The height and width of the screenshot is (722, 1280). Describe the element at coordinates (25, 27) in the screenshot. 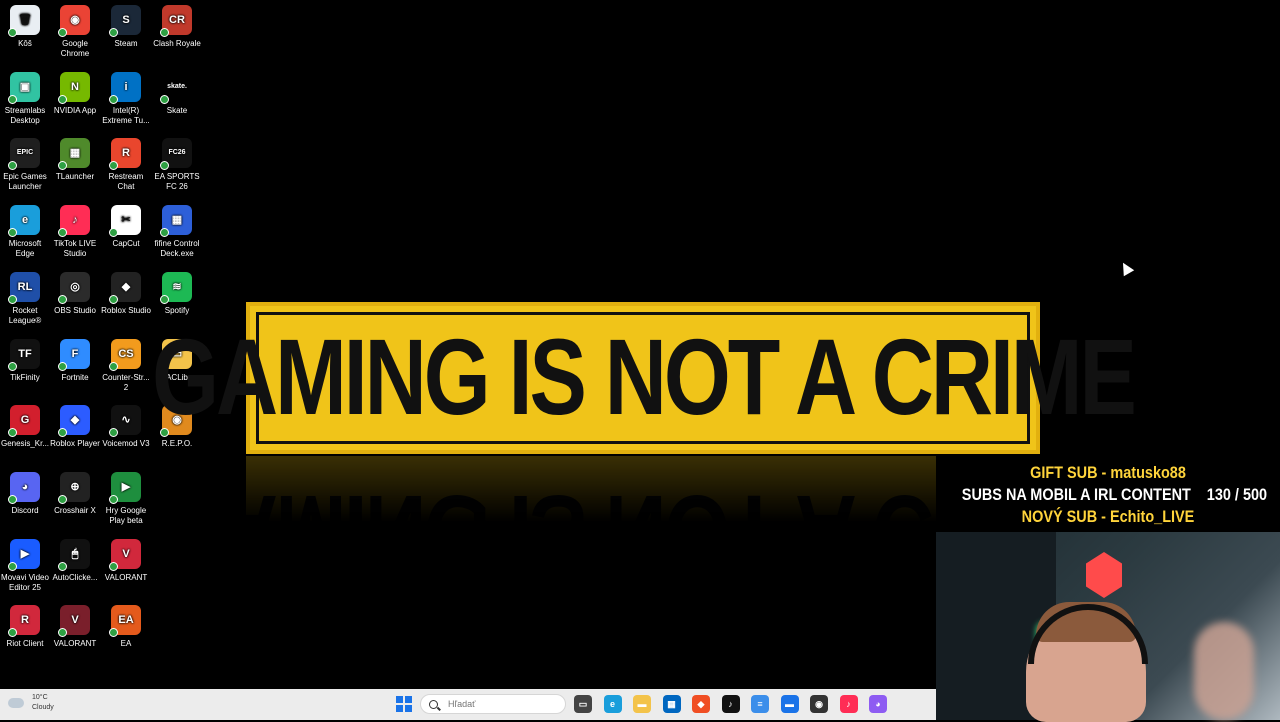

I see `desktop-icon-k: 🗑 Kôš` at that location.